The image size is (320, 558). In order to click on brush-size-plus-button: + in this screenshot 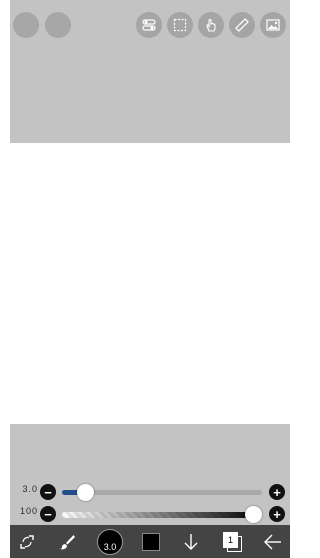, I will do `click(277, 492)`.